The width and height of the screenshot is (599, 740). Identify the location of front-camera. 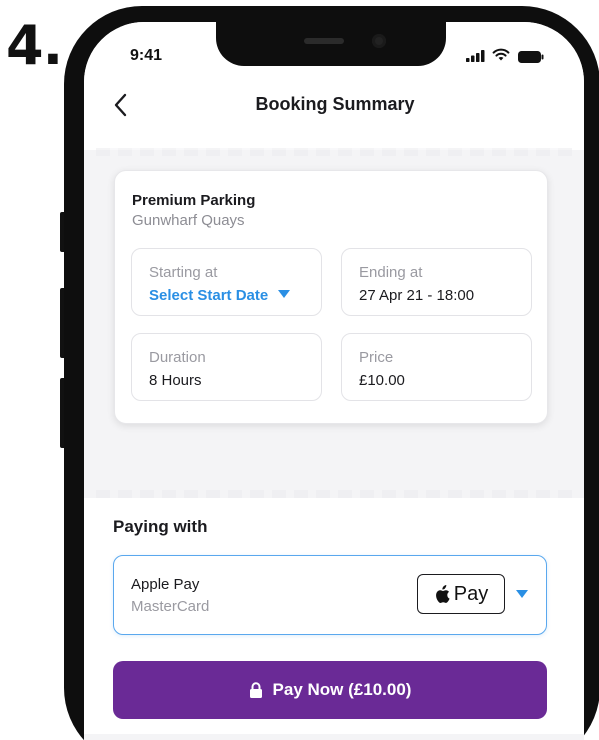
(379, 41).